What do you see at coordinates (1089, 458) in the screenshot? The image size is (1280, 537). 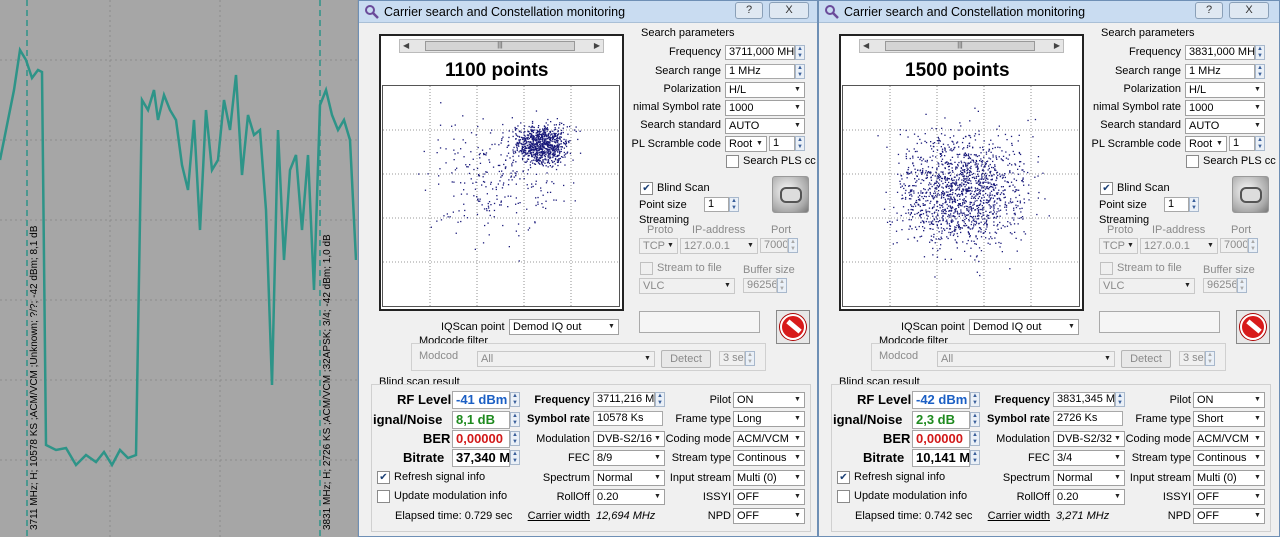 I see `fec-select: 3/4 ▼` at bounding box center [1089, 458].